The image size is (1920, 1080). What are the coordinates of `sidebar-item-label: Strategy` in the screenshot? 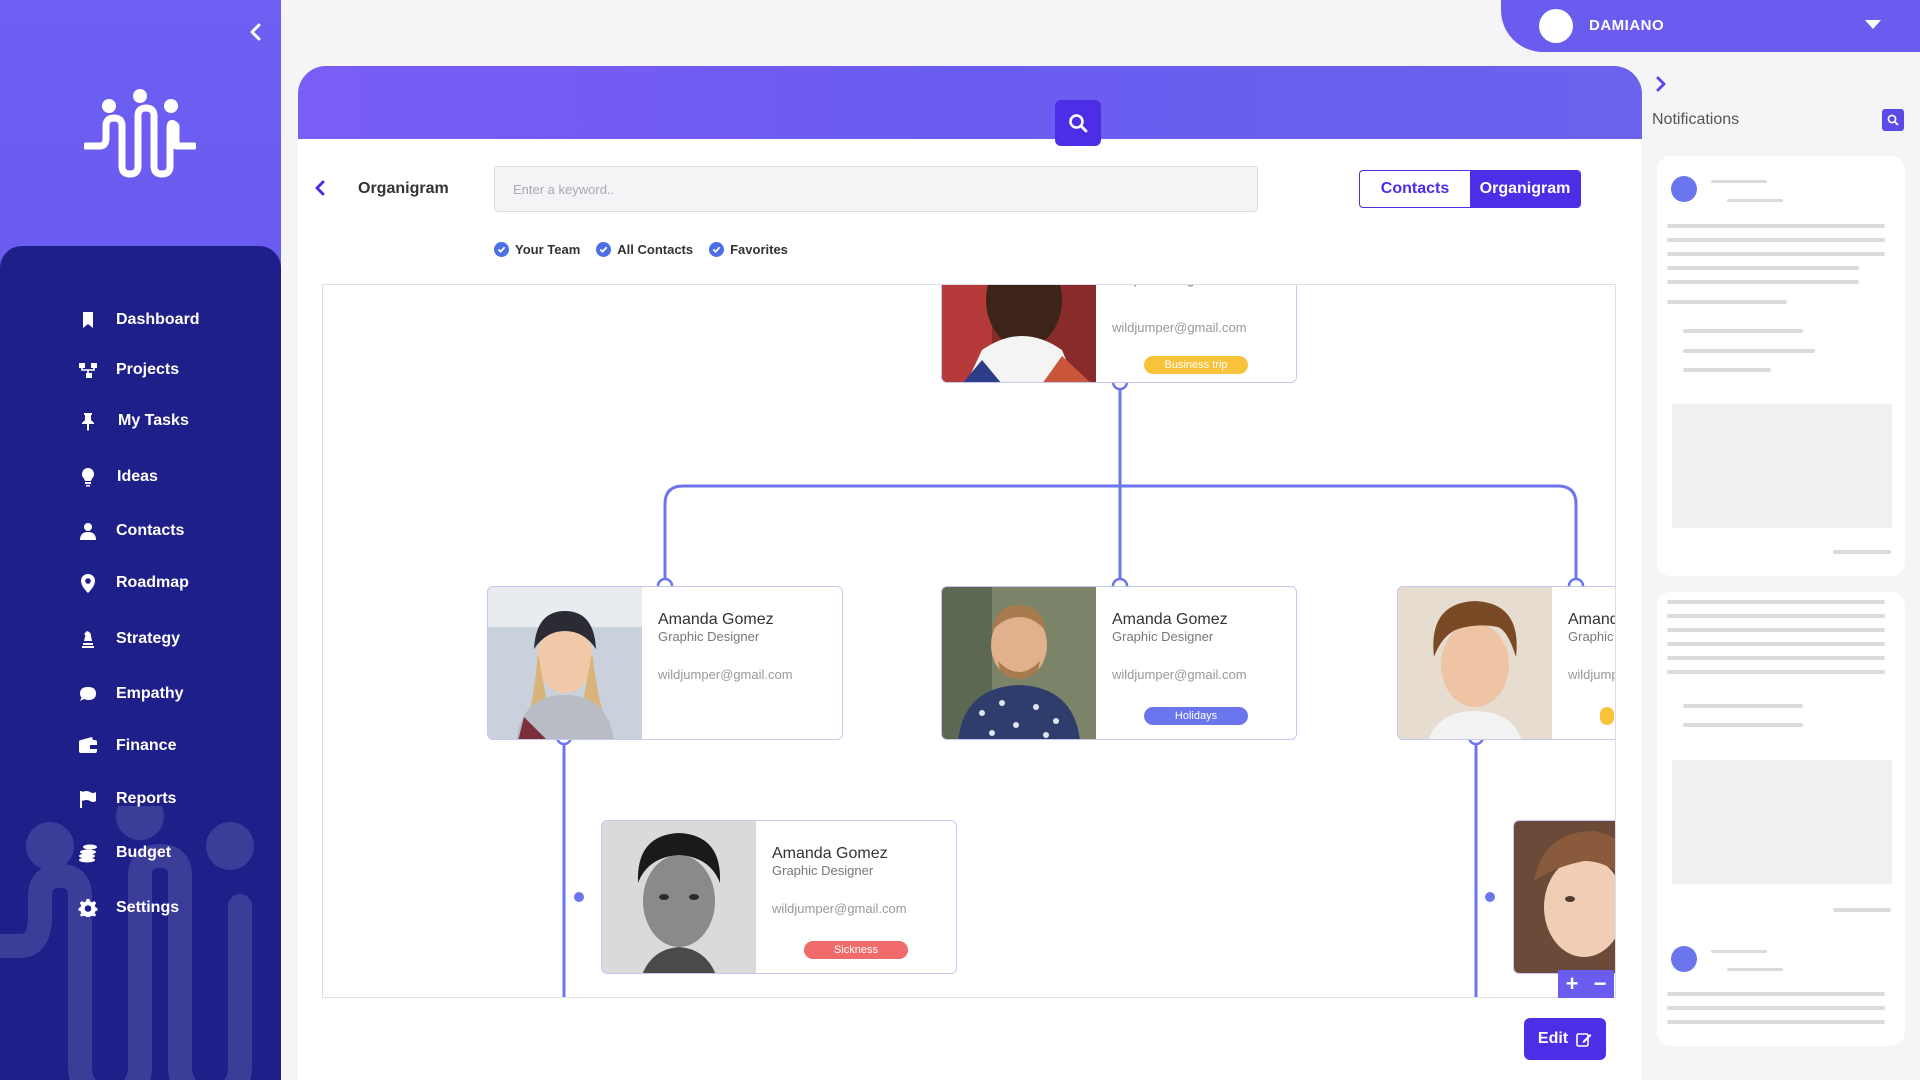 It's located at (148, 638).